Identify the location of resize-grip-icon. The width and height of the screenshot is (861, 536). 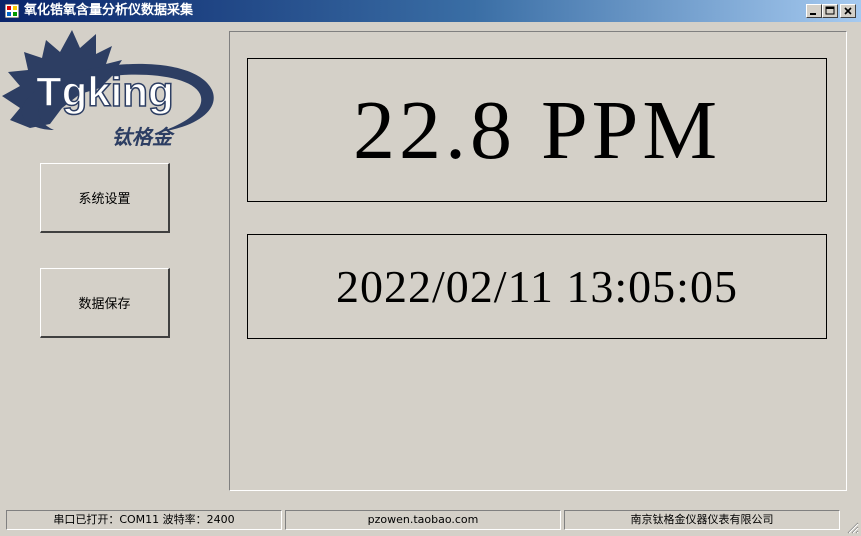
(853, 528).